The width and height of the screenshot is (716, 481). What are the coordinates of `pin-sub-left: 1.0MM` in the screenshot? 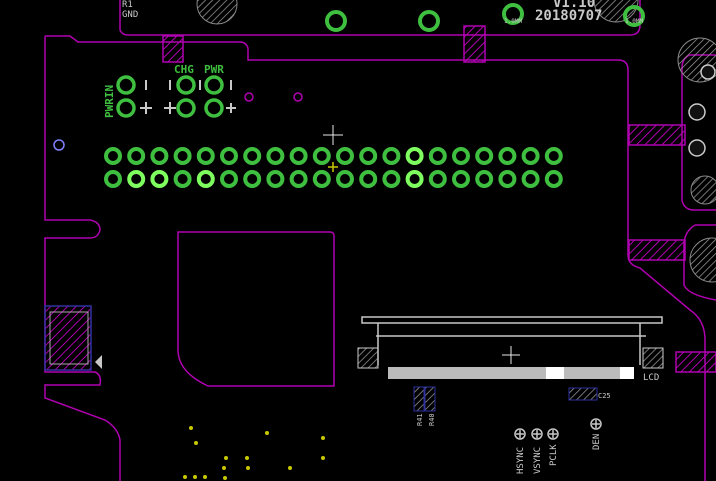 It's located at (513, 21).